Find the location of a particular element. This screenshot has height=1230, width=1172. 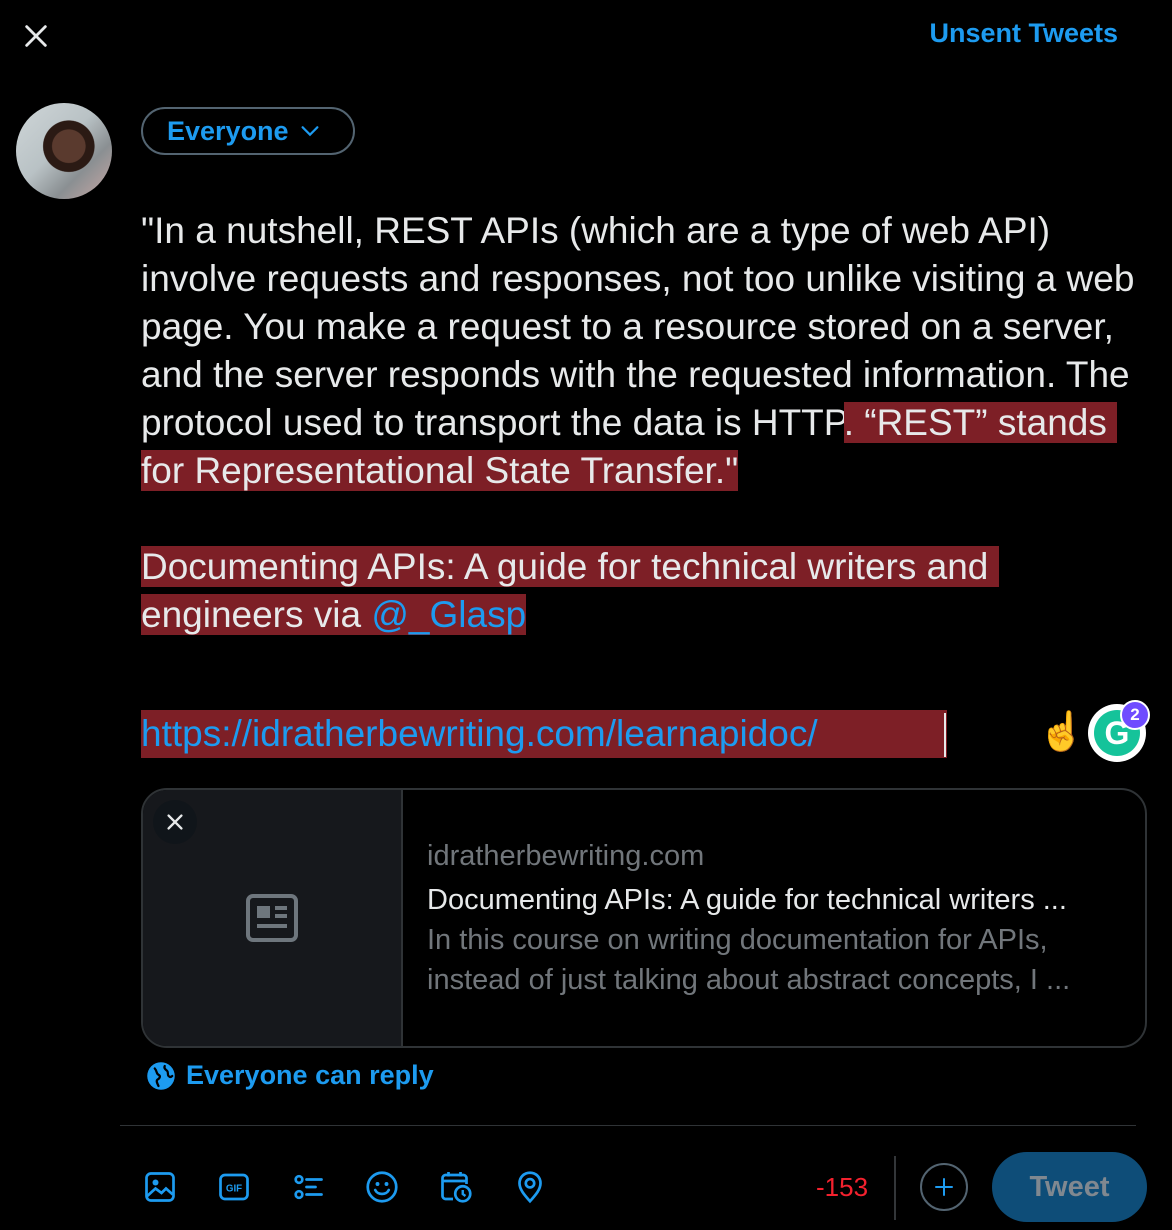

link-preview-domain: idratherbewriting.com is located at coordinates (566, 856).